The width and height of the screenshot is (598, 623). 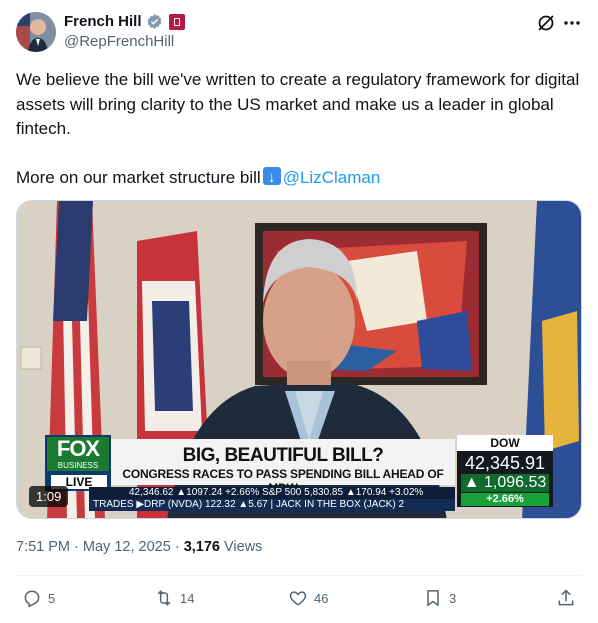 I want to click on action-bar: 5 14 46 3, so click(x=299, y=600).